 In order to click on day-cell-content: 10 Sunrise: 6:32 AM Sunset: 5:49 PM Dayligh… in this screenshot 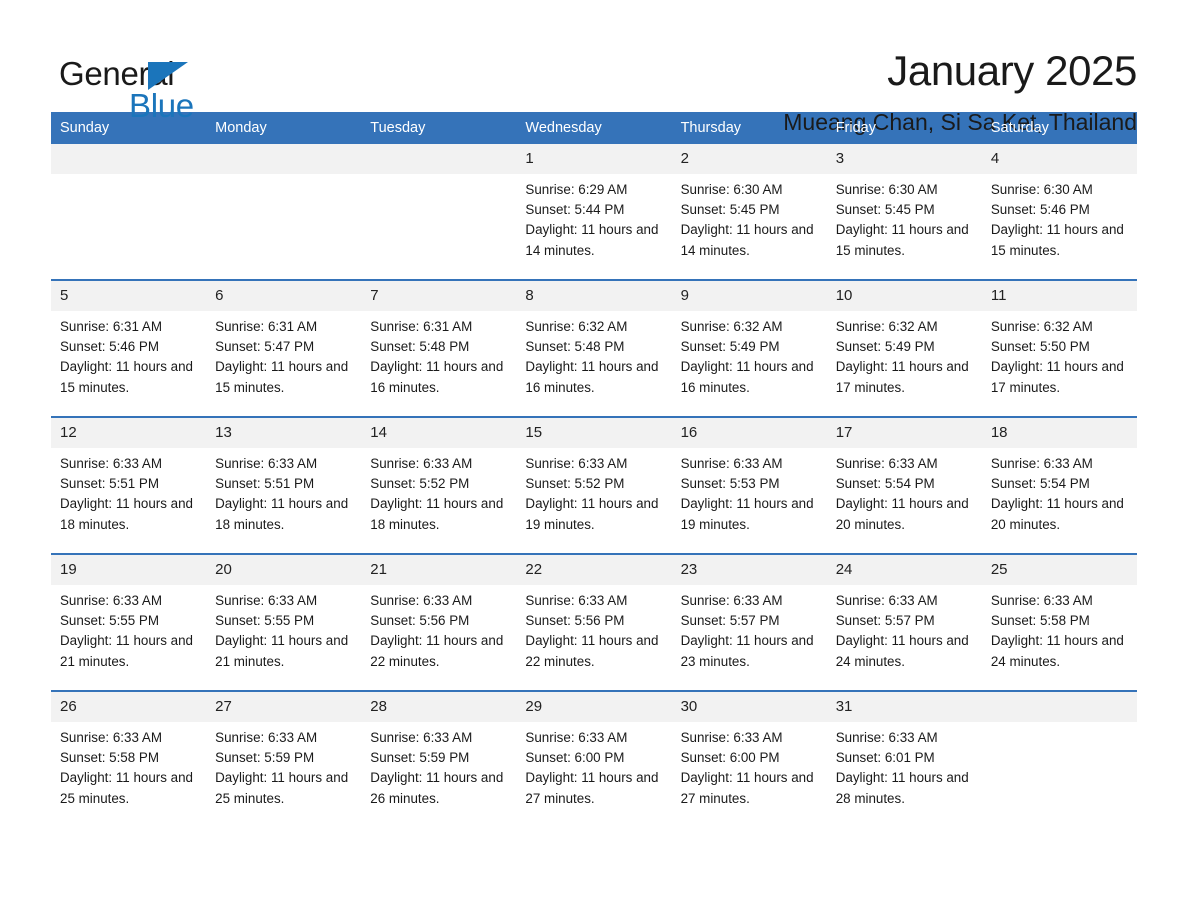, I will do `click(904, 347)`.